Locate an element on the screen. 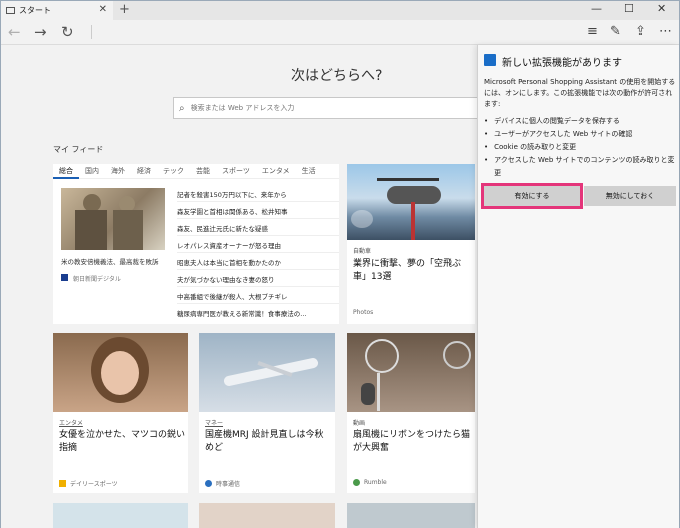 This screenshot has height=528, width=680. tab-start: スタート ✕ is located at coordinates (57, 10).